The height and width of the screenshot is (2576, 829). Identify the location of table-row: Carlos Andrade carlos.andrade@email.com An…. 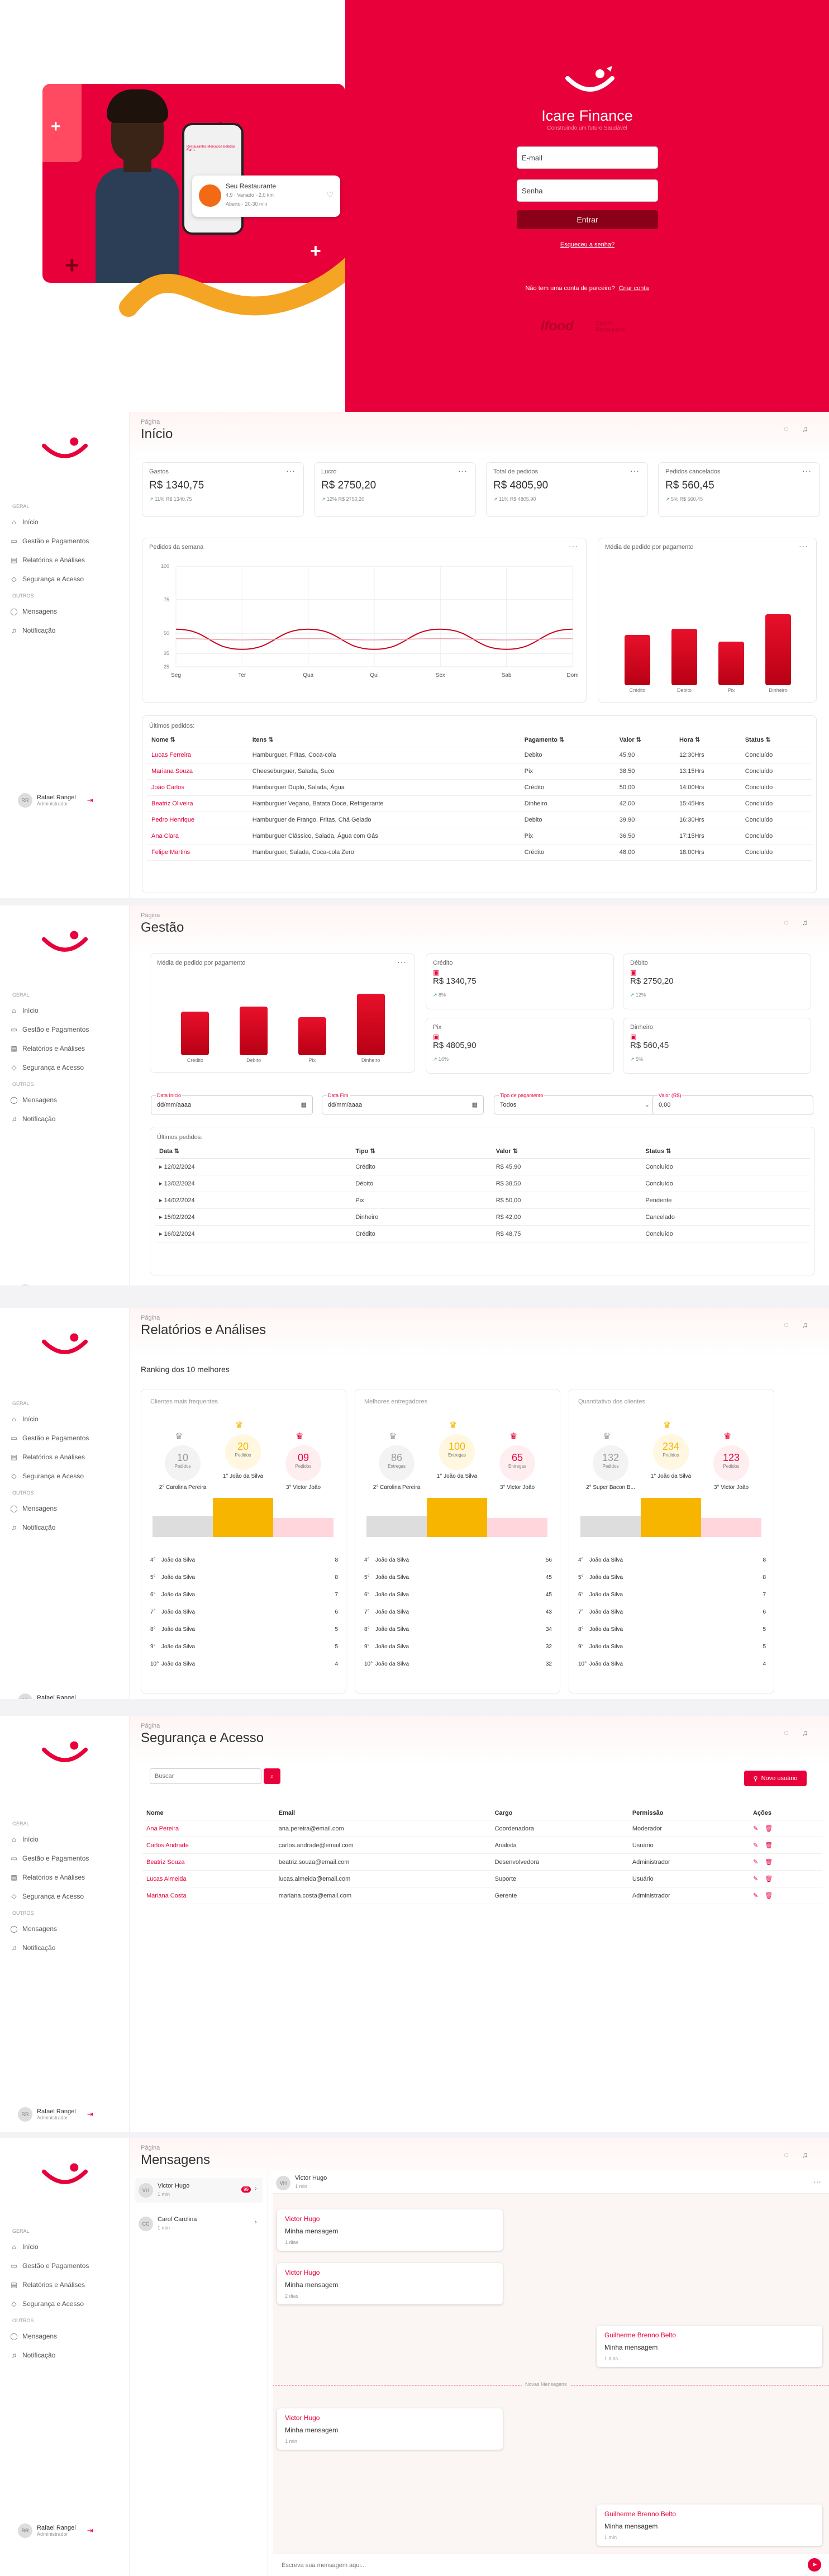
(482, 1845).